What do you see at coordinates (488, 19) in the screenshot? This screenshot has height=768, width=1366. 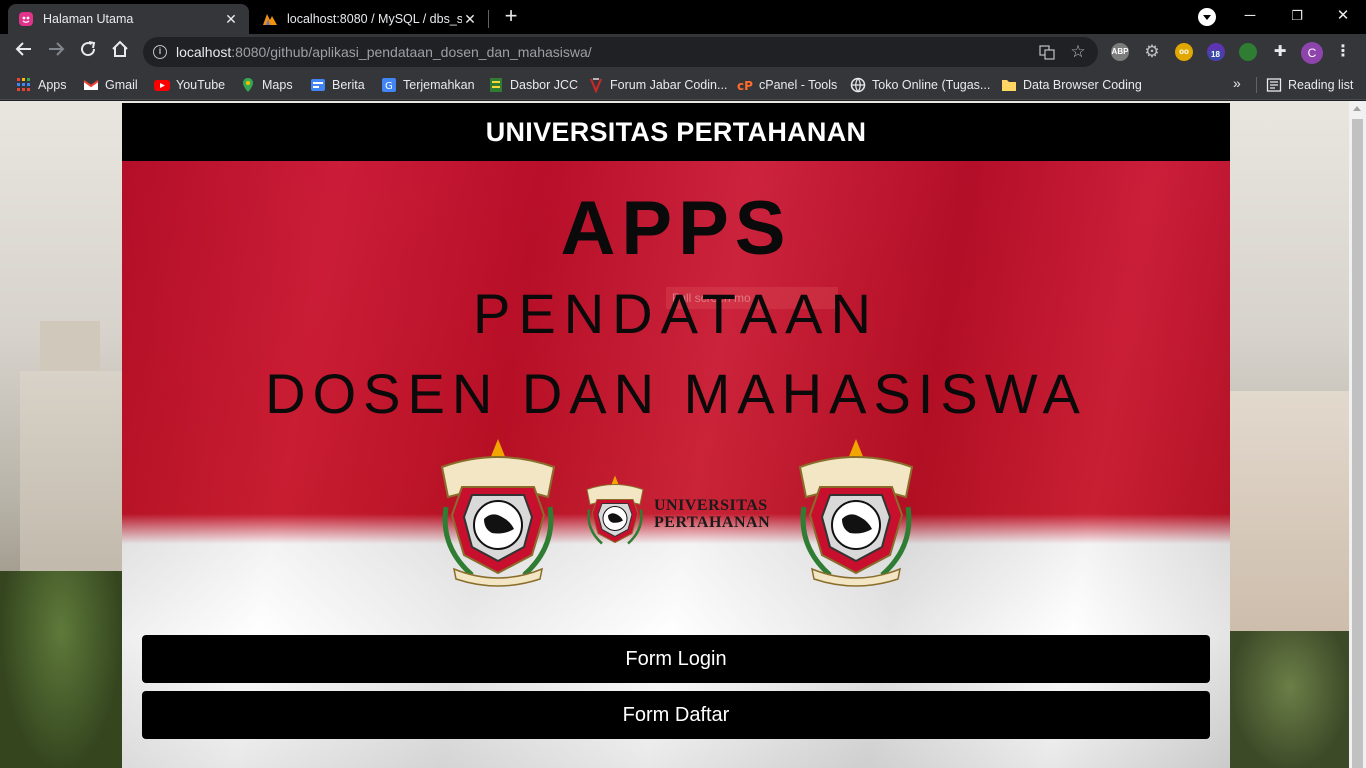 I see `tab-separator` at bounding box center [488, 19].